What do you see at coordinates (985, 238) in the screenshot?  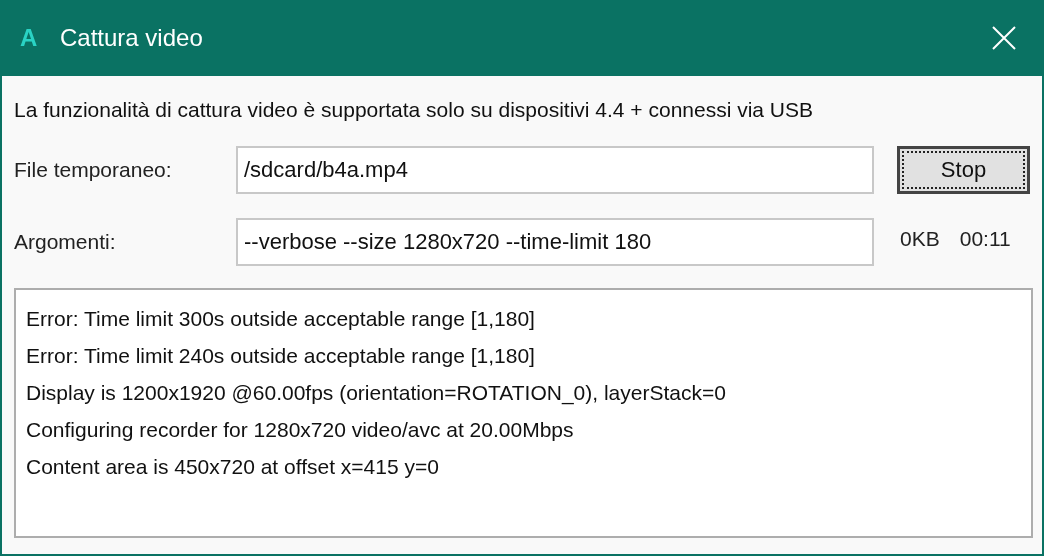 I see `elapsed-time-text: 00:11` at bounding box center [985, 238].